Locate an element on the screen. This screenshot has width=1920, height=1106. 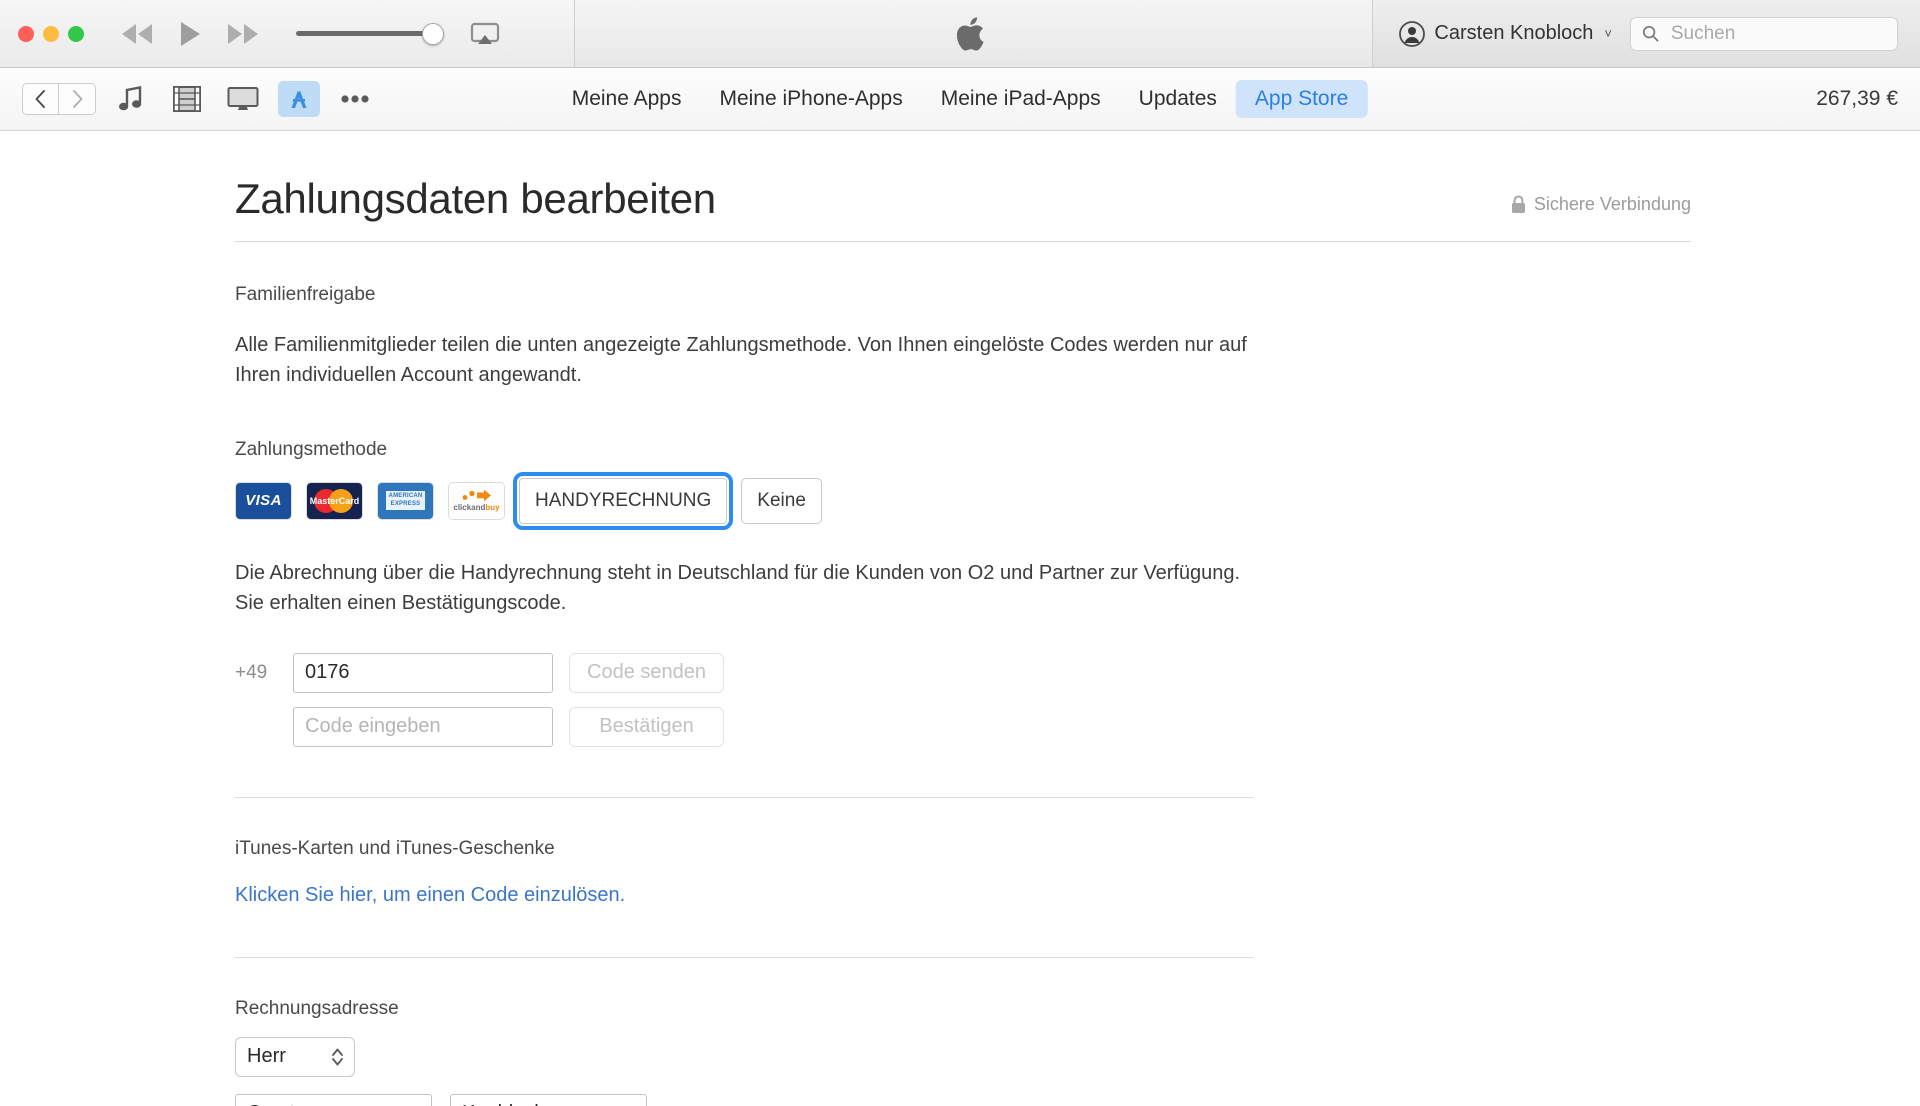
search-icon is located at coordinates (1650, 33).